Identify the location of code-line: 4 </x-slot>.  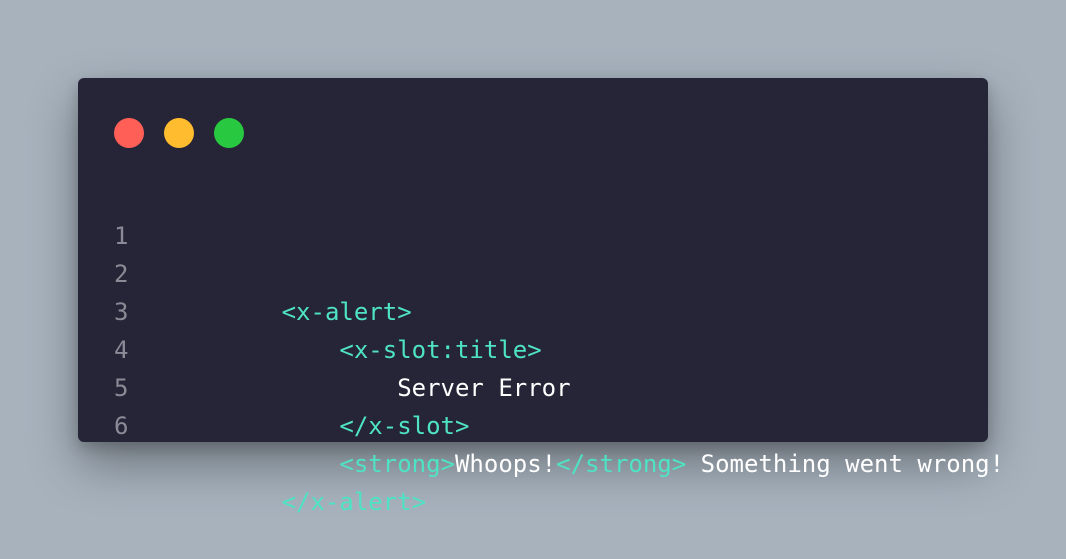
(273, 366).